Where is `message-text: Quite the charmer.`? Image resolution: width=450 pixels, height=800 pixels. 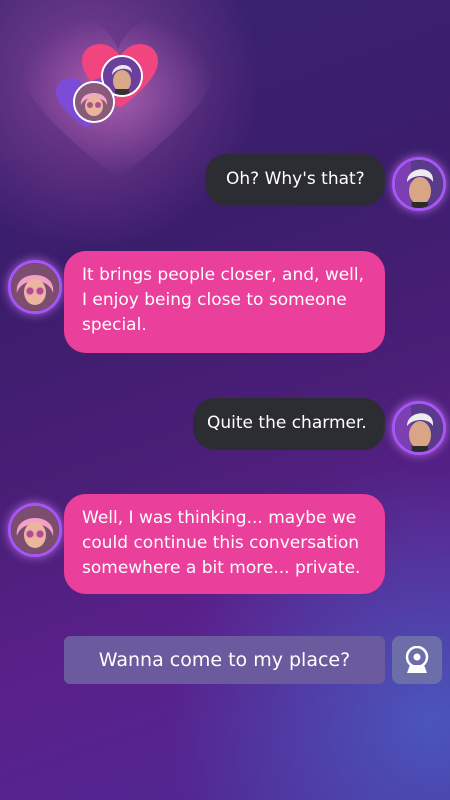
message-text: Quite the charmer. is located at coordinates (287, 423).